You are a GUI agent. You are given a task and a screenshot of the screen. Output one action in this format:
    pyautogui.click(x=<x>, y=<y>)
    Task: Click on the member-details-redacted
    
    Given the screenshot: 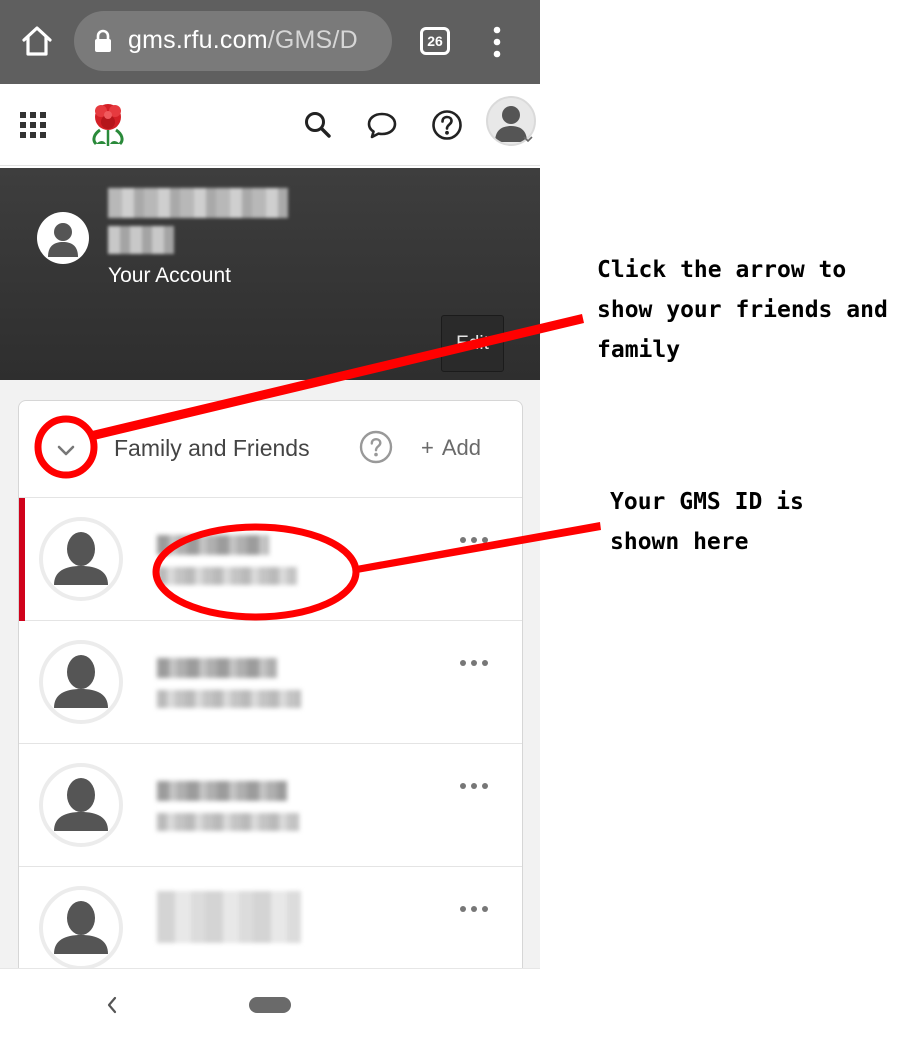 What is the action you would take?
    pyautogui.click(x=229, y=917)
    